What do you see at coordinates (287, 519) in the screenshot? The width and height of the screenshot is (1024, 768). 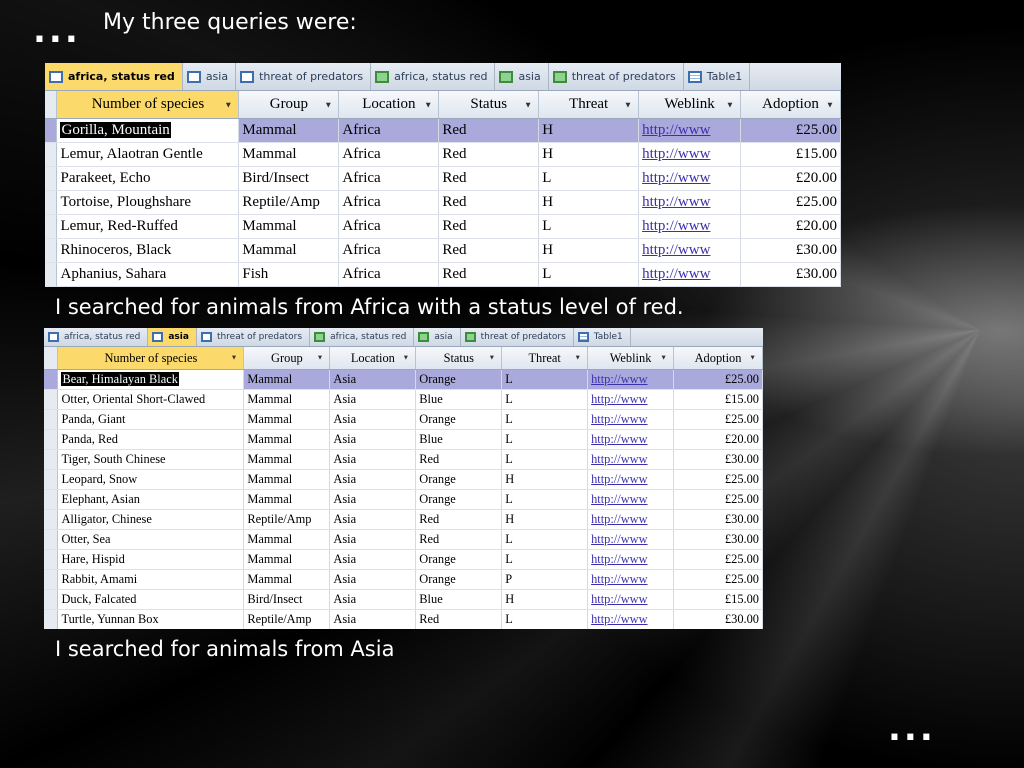 I see `cell-group: Reptile/Amp` at bounding box center [287, 519].